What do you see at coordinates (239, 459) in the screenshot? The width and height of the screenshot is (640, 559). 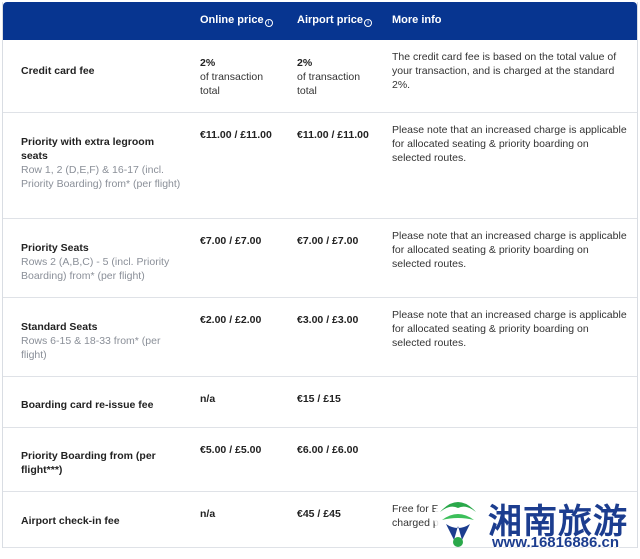 I see `online-price-cell: €5.00 / £5.00` at bounding box center [239, 459].